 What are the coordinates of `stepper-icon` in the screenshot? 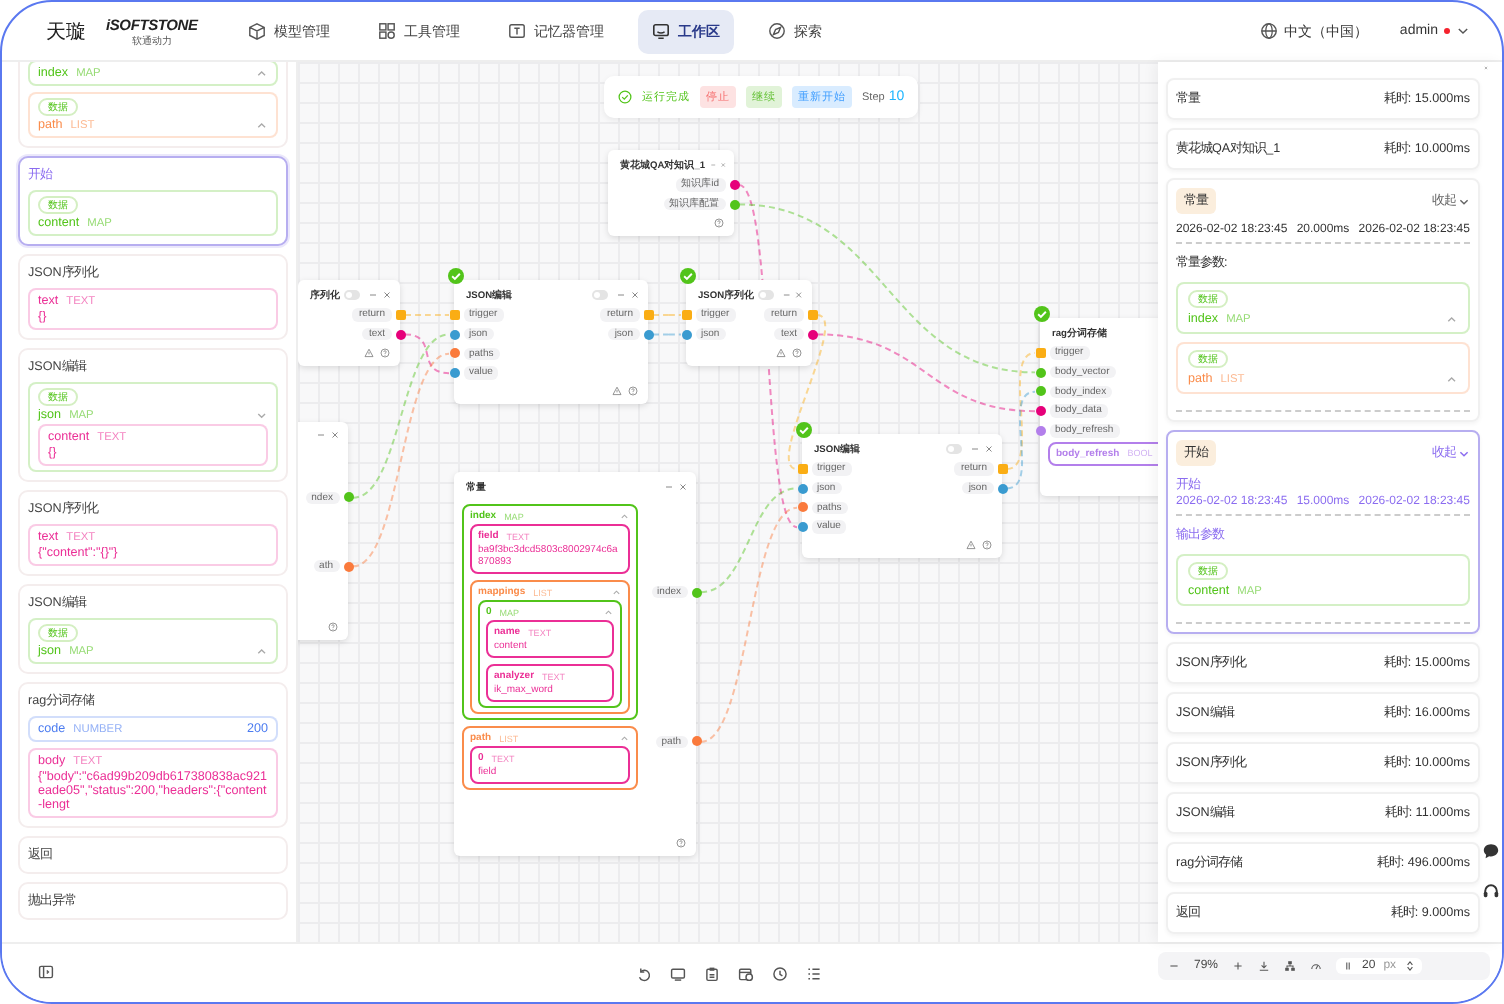 It's located at (1410, 965).